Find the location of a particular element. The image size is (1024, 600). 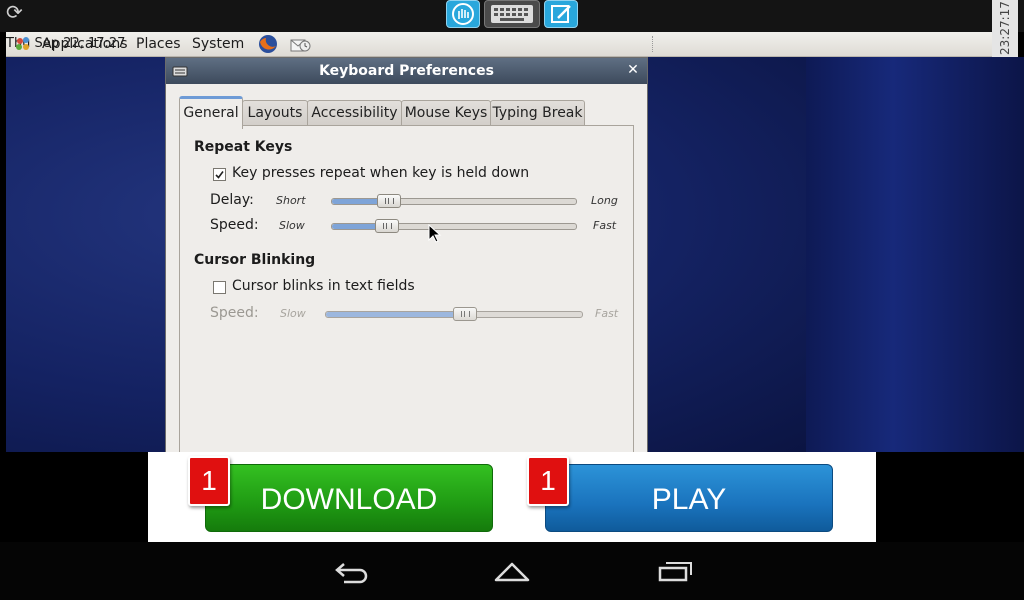

cursor-blinking-heading: Cursor Blinking is located at coordinates (255, 260).